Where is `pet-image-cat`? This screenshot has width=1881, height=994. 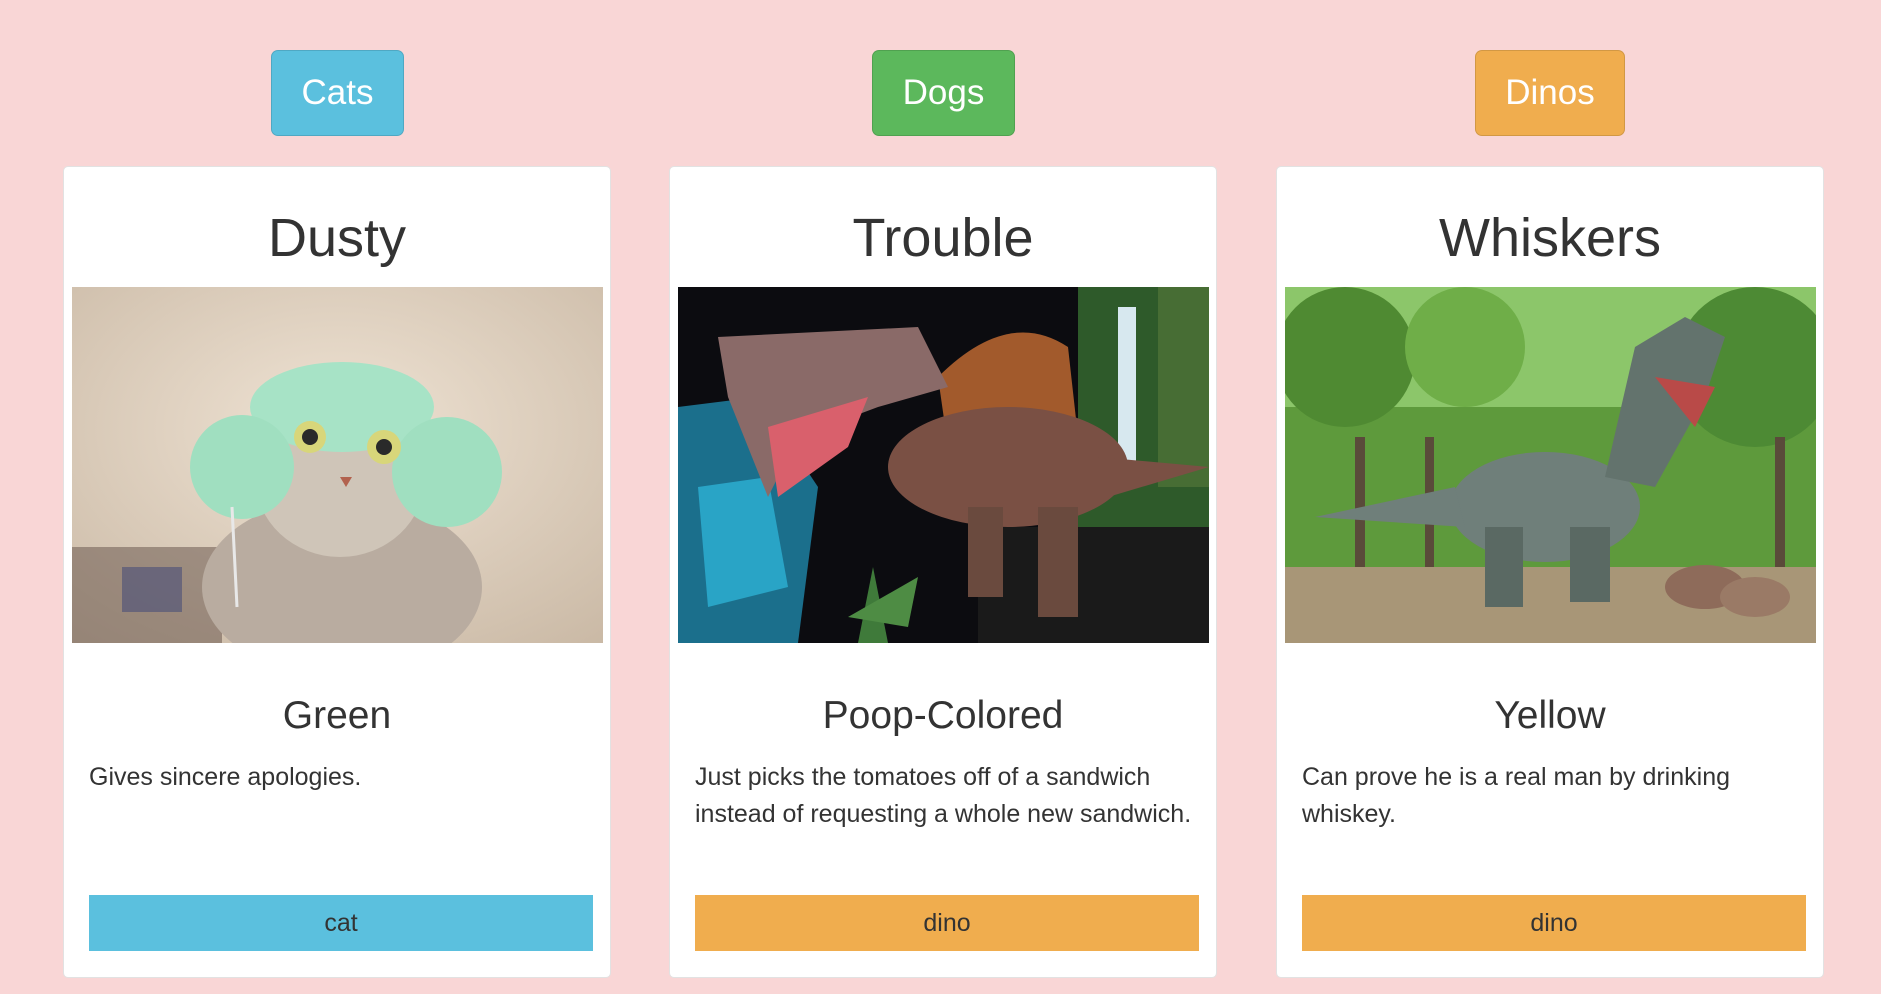
pet-image-cat is located at coordinates (337, 465).